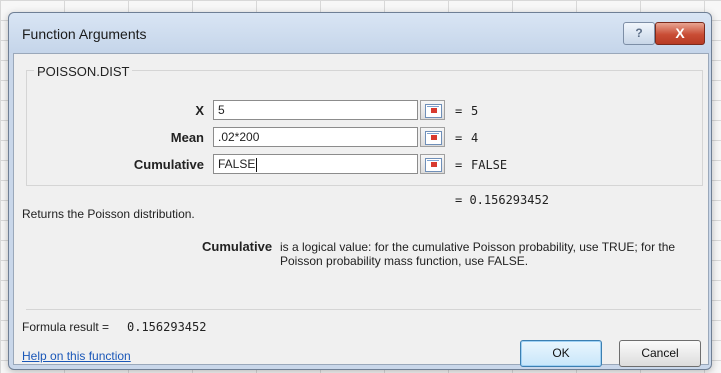 This screenshot has height=373, width=721. Describe the element at coordinates (561, 353) in the screenshot. I see `ok-button: OK` at that location.